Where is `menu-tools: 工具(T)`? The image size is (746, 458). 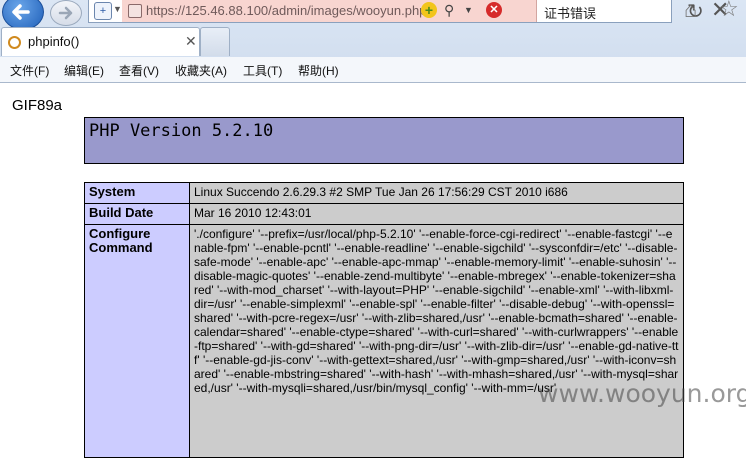 menu-tools: 工具(T) is located at coordinates (262, 70).